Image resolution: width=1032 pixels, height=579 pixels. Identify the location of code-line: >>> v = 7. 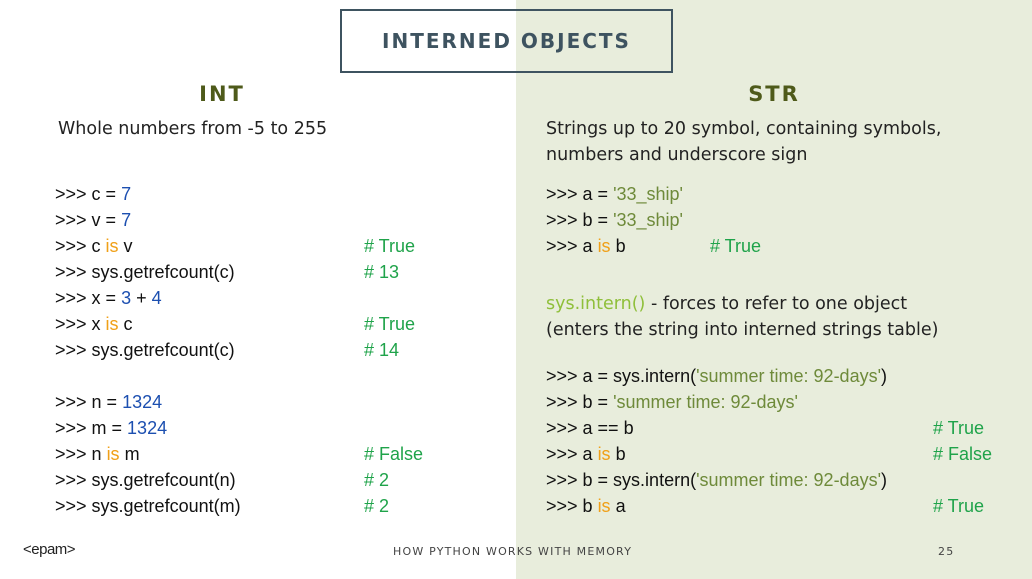
(93, 220).